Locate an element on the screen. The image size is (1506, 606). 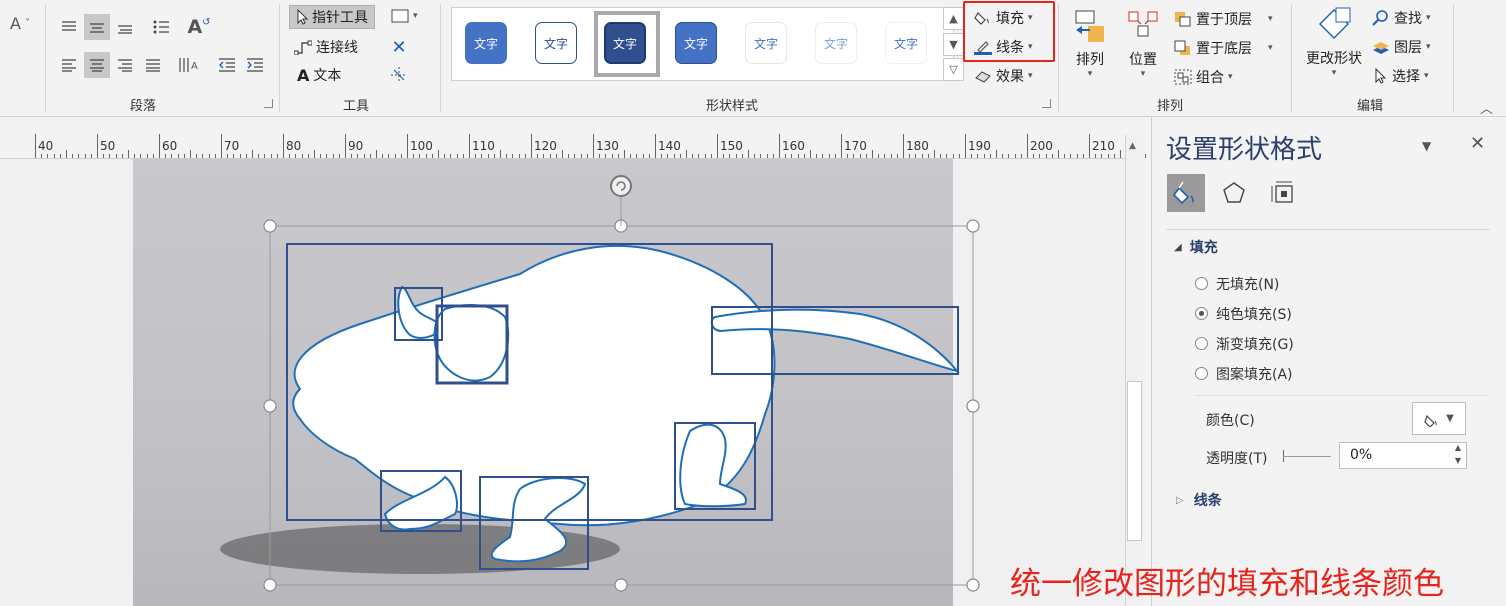
arrange-button: 排列 ▾ is located at coordinates (1090, 48).